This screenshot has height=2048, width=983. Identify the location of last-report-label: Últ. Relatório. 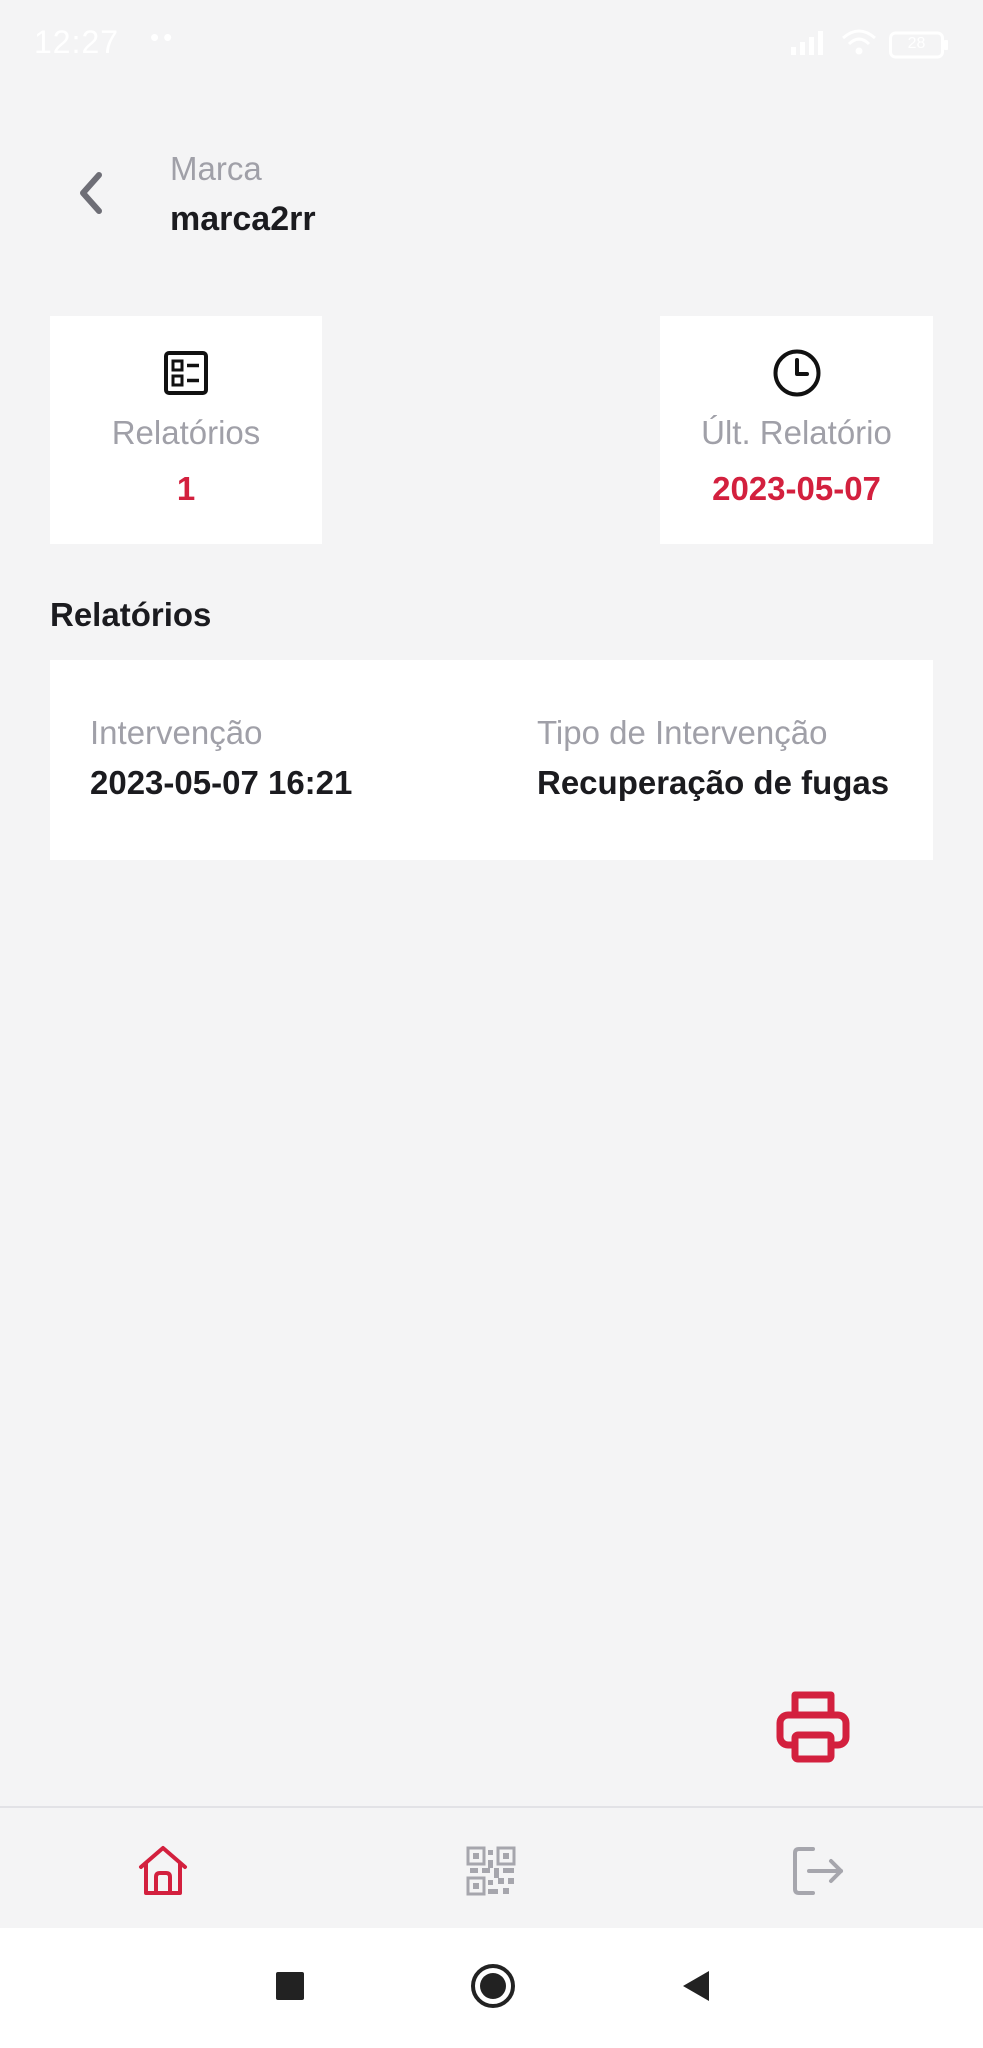
(796, 432).